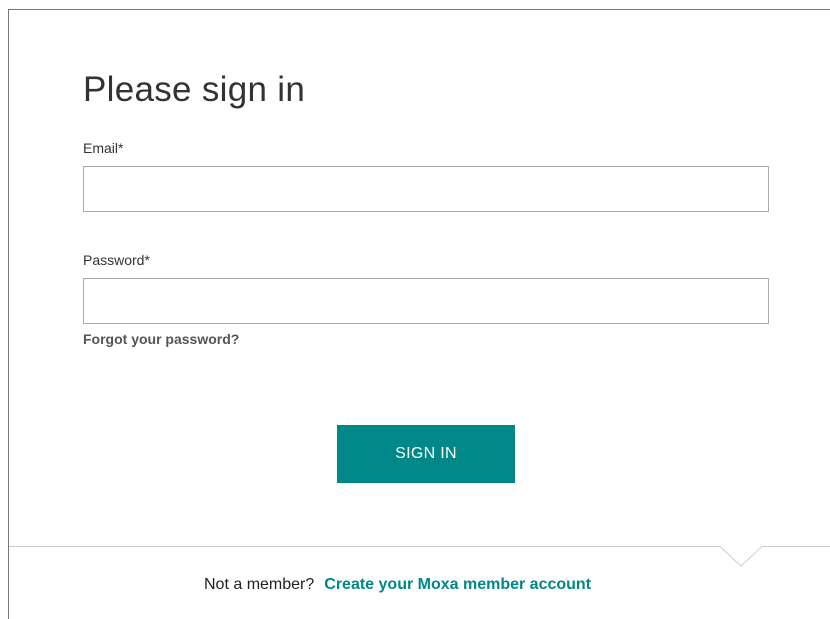  What do you see at coordinates (457, 584) in the screenshot?
I see `create-account-link: Create your Moxa member account` at bounding box center [457, 584].